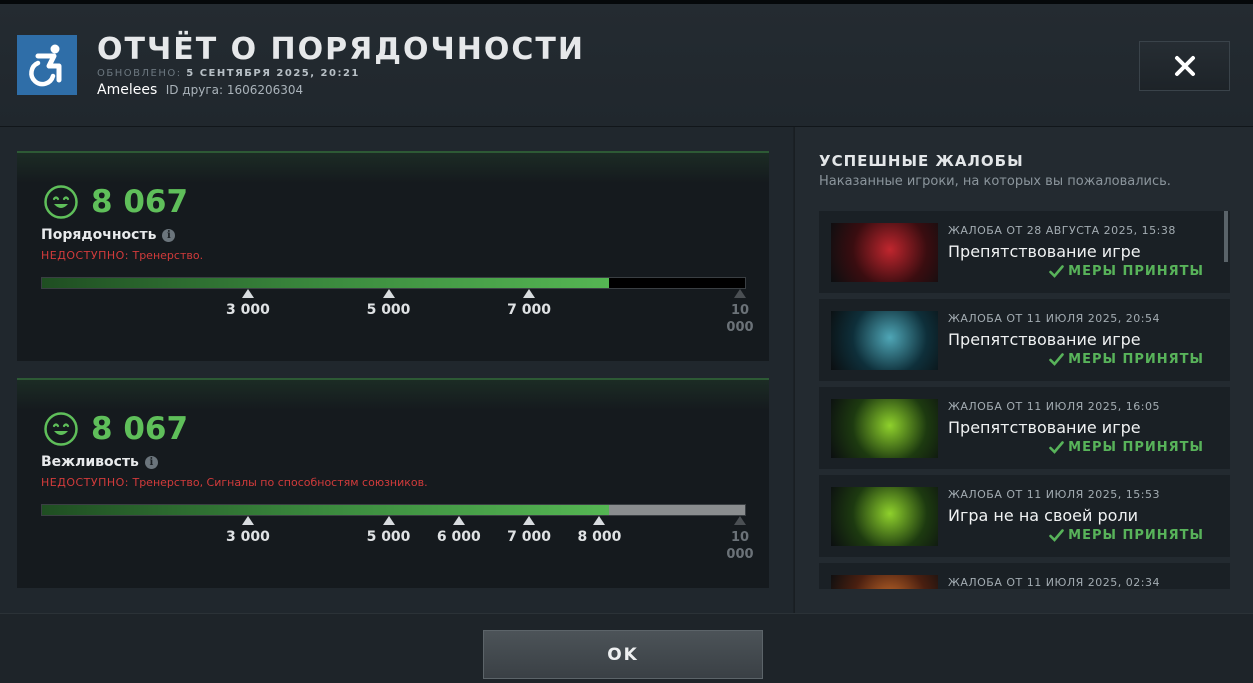 This screenshot has height=683, width=1253. I want to click on wheelchair-icon, so click(45, 65).